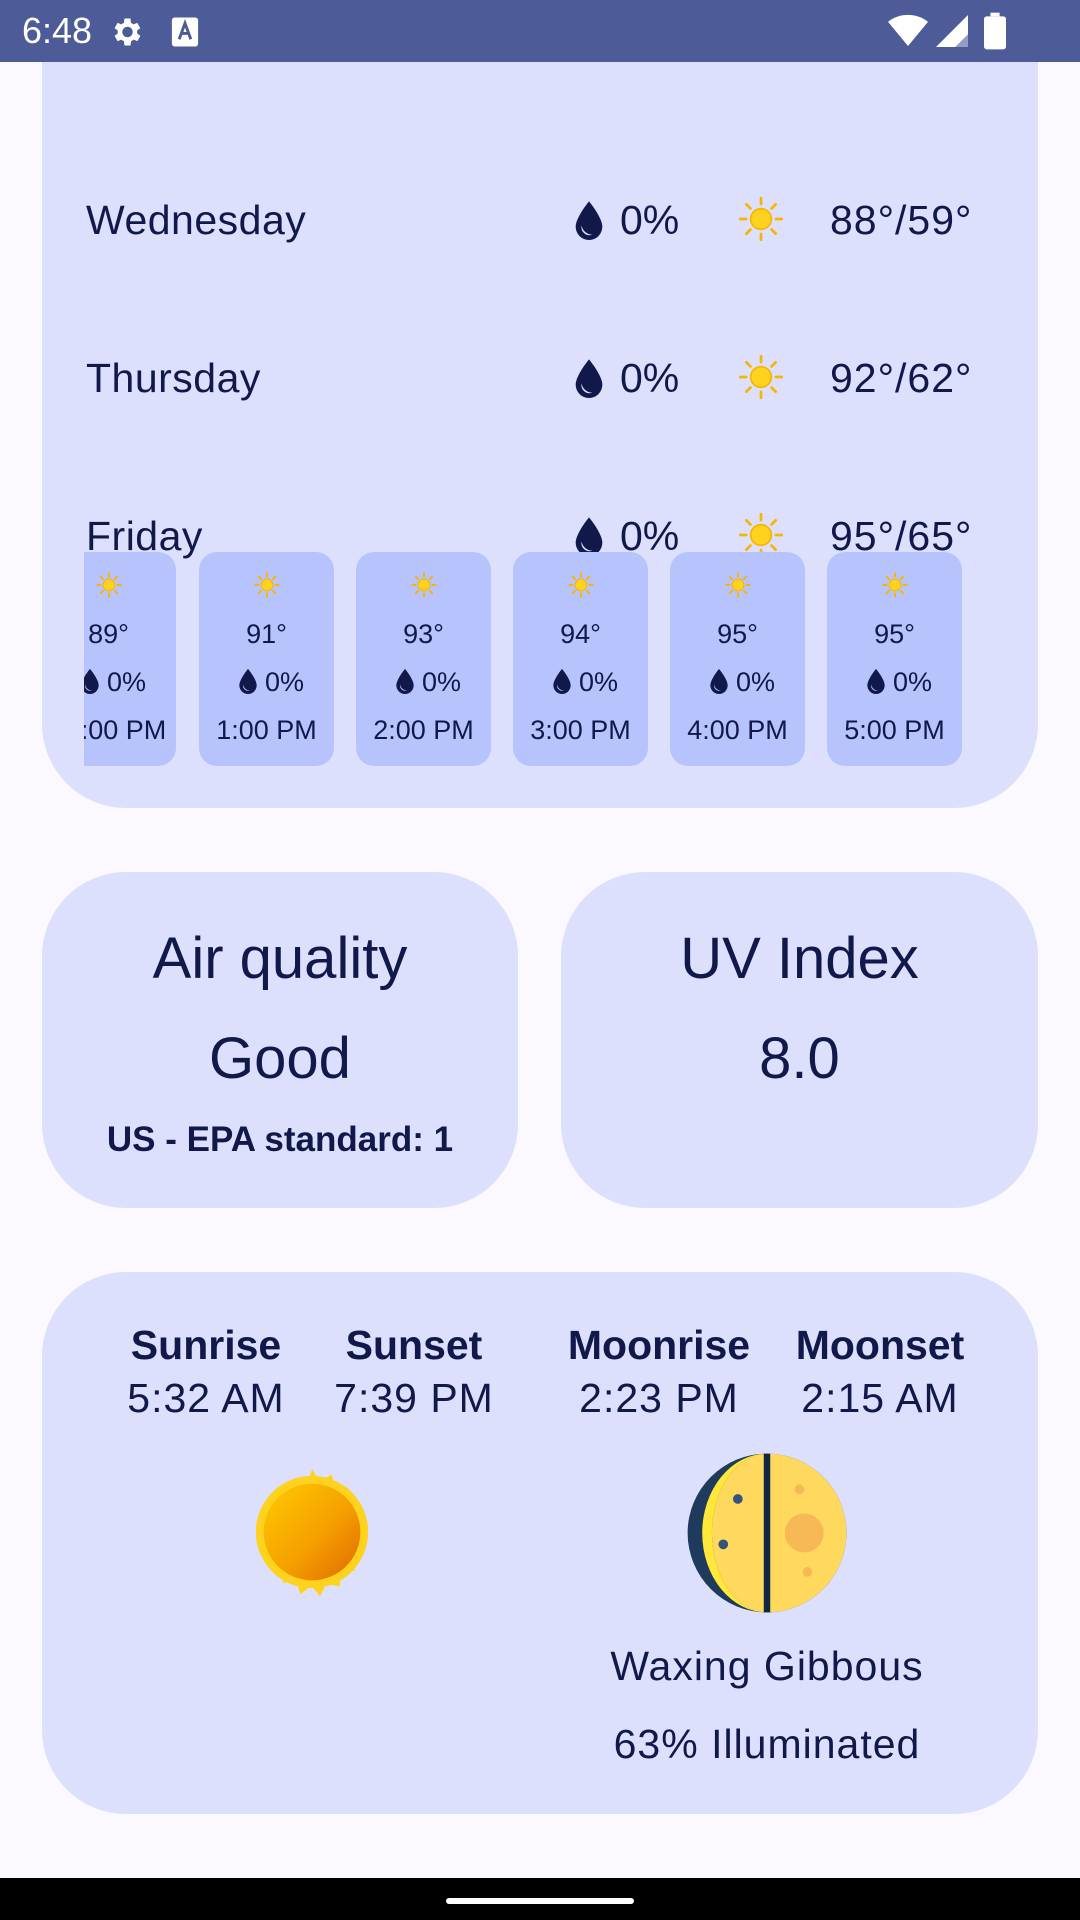 The image size is (1080, 1920). Describe the element at coordinates (173, 378) in the screenshot. I see `day-name: Thursday` at that location.